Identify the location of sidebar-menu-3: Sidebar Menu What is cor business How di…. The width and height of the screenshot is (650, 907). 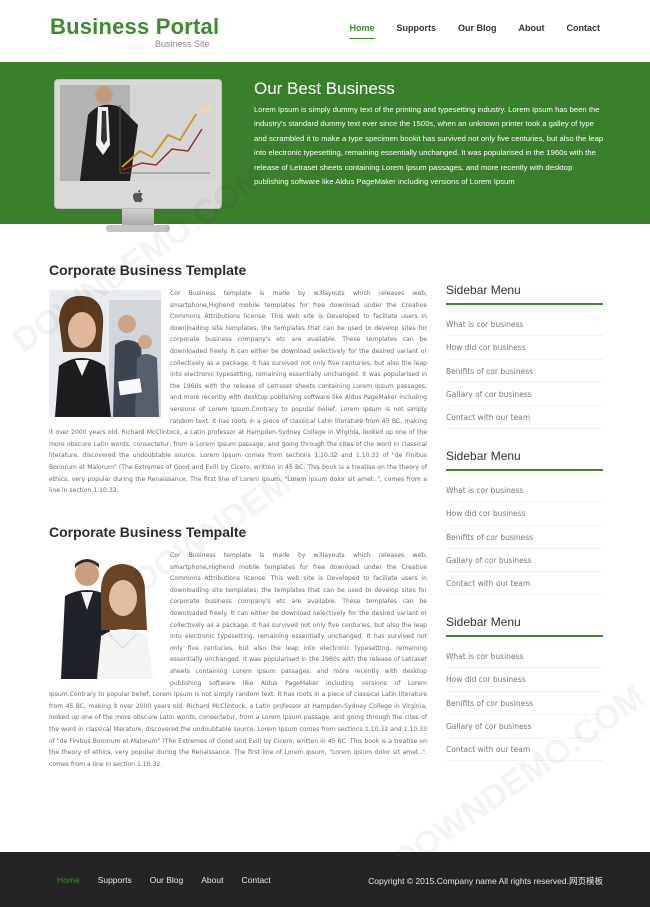
(524, 688).